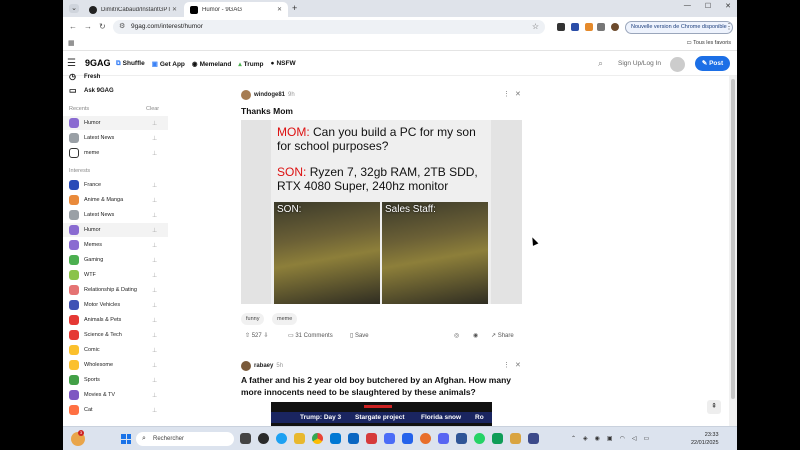 The image size is (800, 450). Describe the element at coordinates (126, 439) in the screenshot. I see `windows-start-icon` at that location.